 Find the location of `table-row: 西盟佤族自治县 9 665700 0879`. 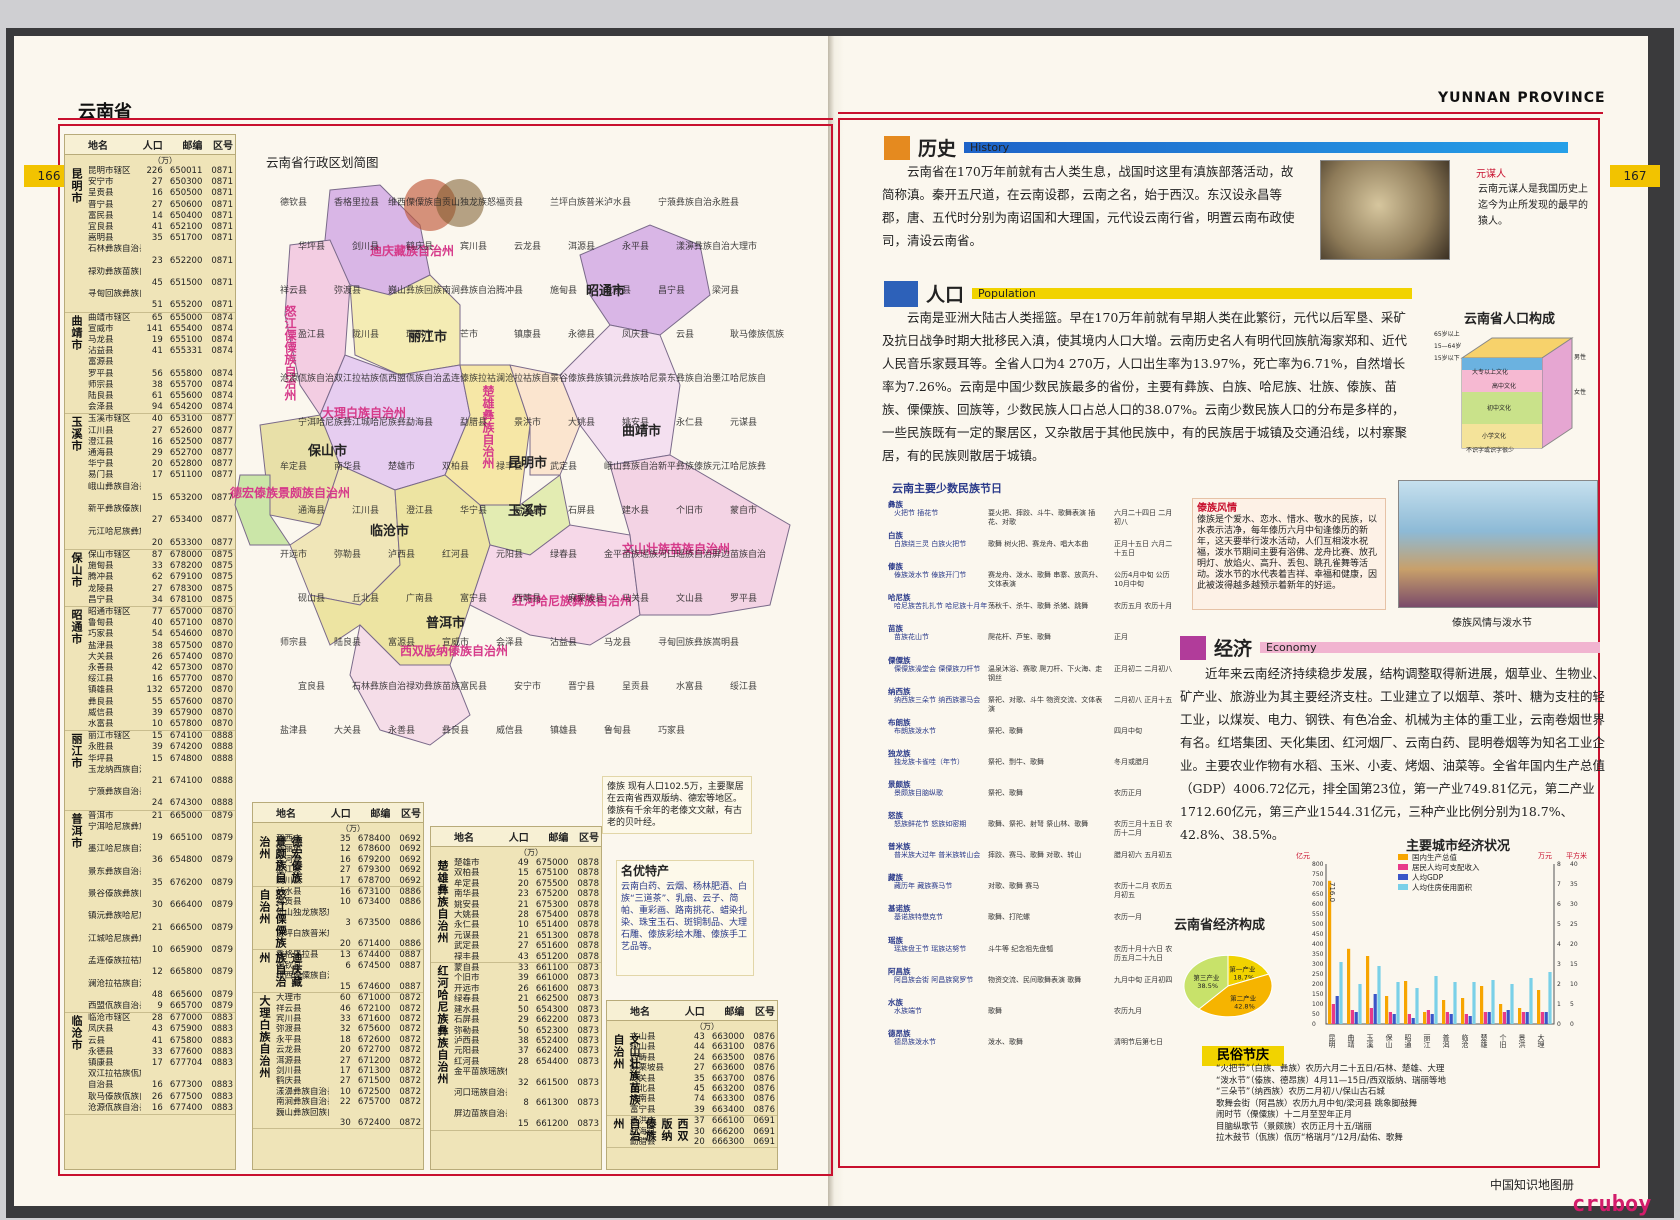

table-row: 西盟佤族自治县 9 665700 0879 is located at coordinates (160, 1006).